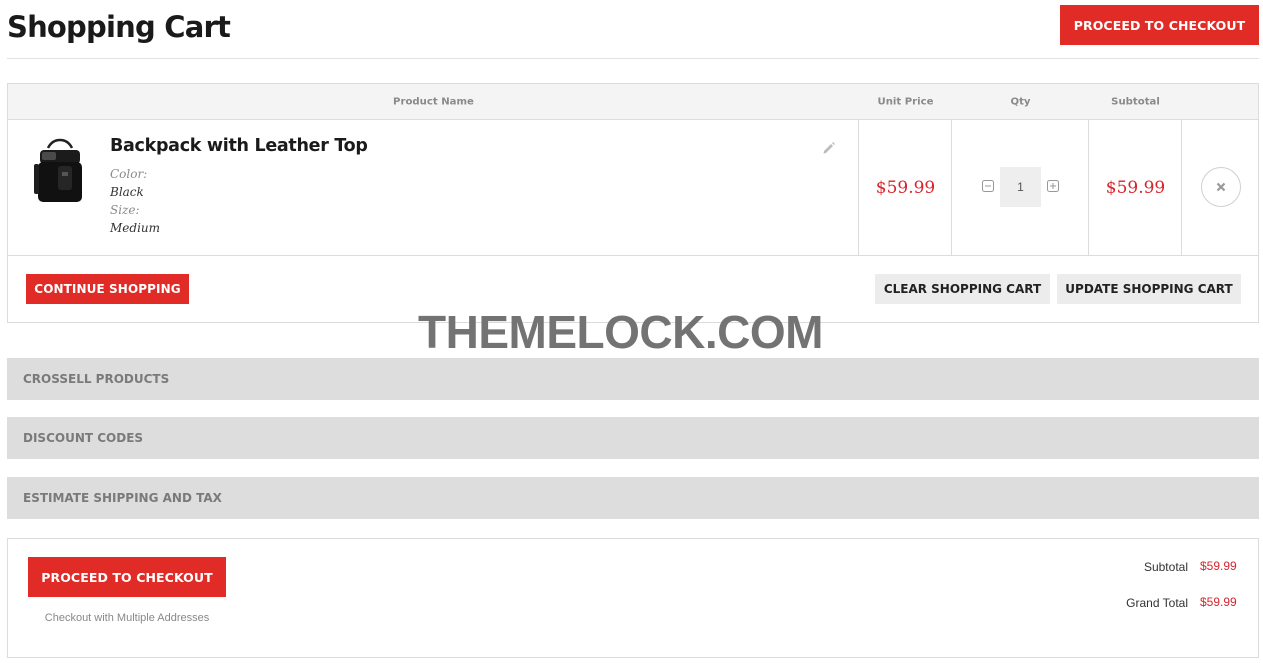  What do you see at coordinates (127, 192) in the screenshot?
I see `option-value-color: Black` at bounding box center [127, 192].